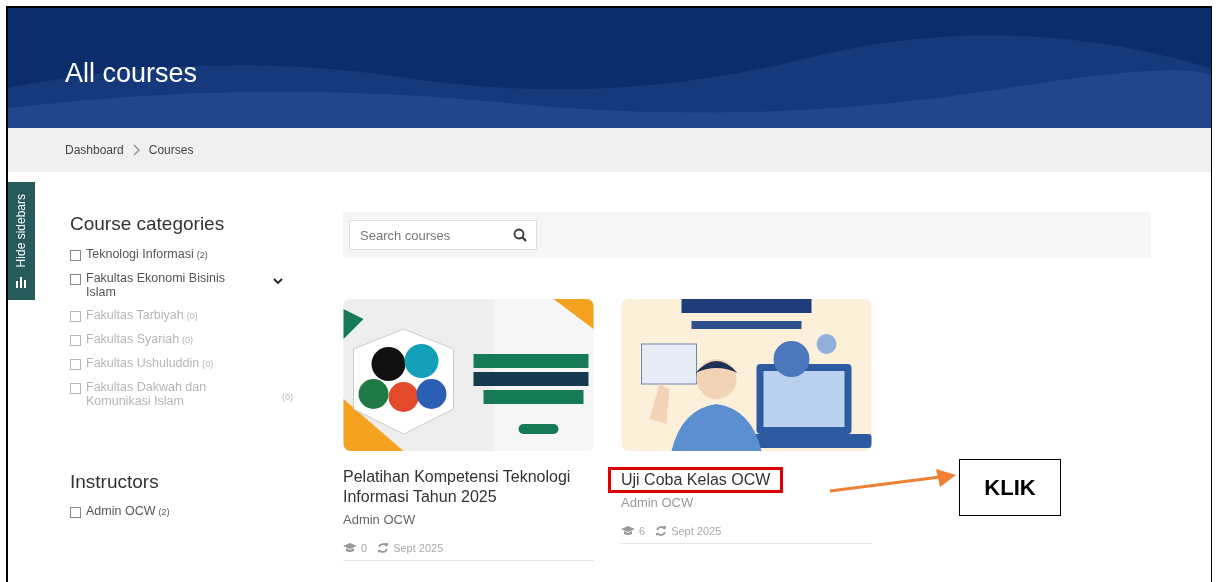  What do you see at coordinates (161, 284) in the screenshot?
I see `filter-label: Fakultas Ekonomi Bisinis Islam` at bounding box center [161, 284].